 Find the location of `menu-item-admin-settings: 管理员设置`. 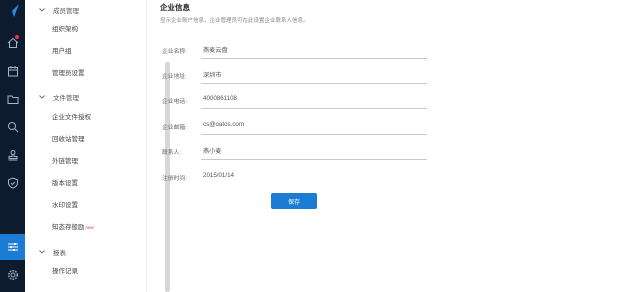

menu-item-admin-settings: 管理员设置 is located at coordinates (68, 74).